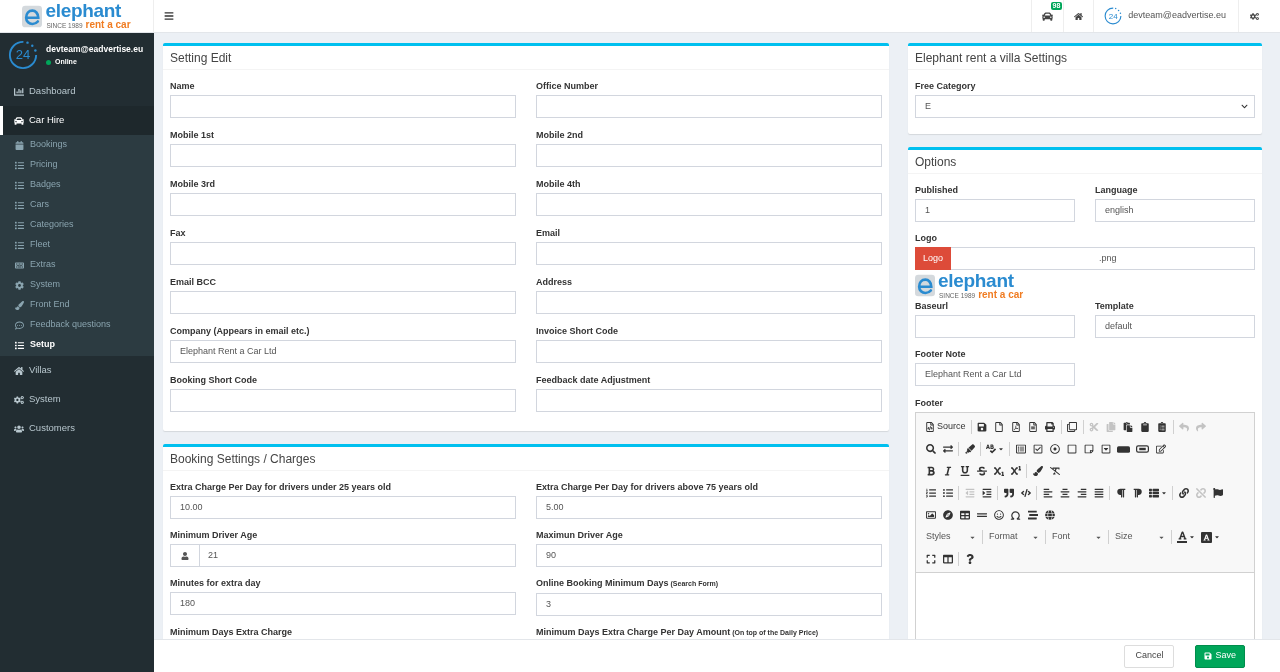 The image size is (1280, 672). Describe the element at coordinates (216, 583) in the screenshot. I see `field-label: Minutes for extra day` at that location.